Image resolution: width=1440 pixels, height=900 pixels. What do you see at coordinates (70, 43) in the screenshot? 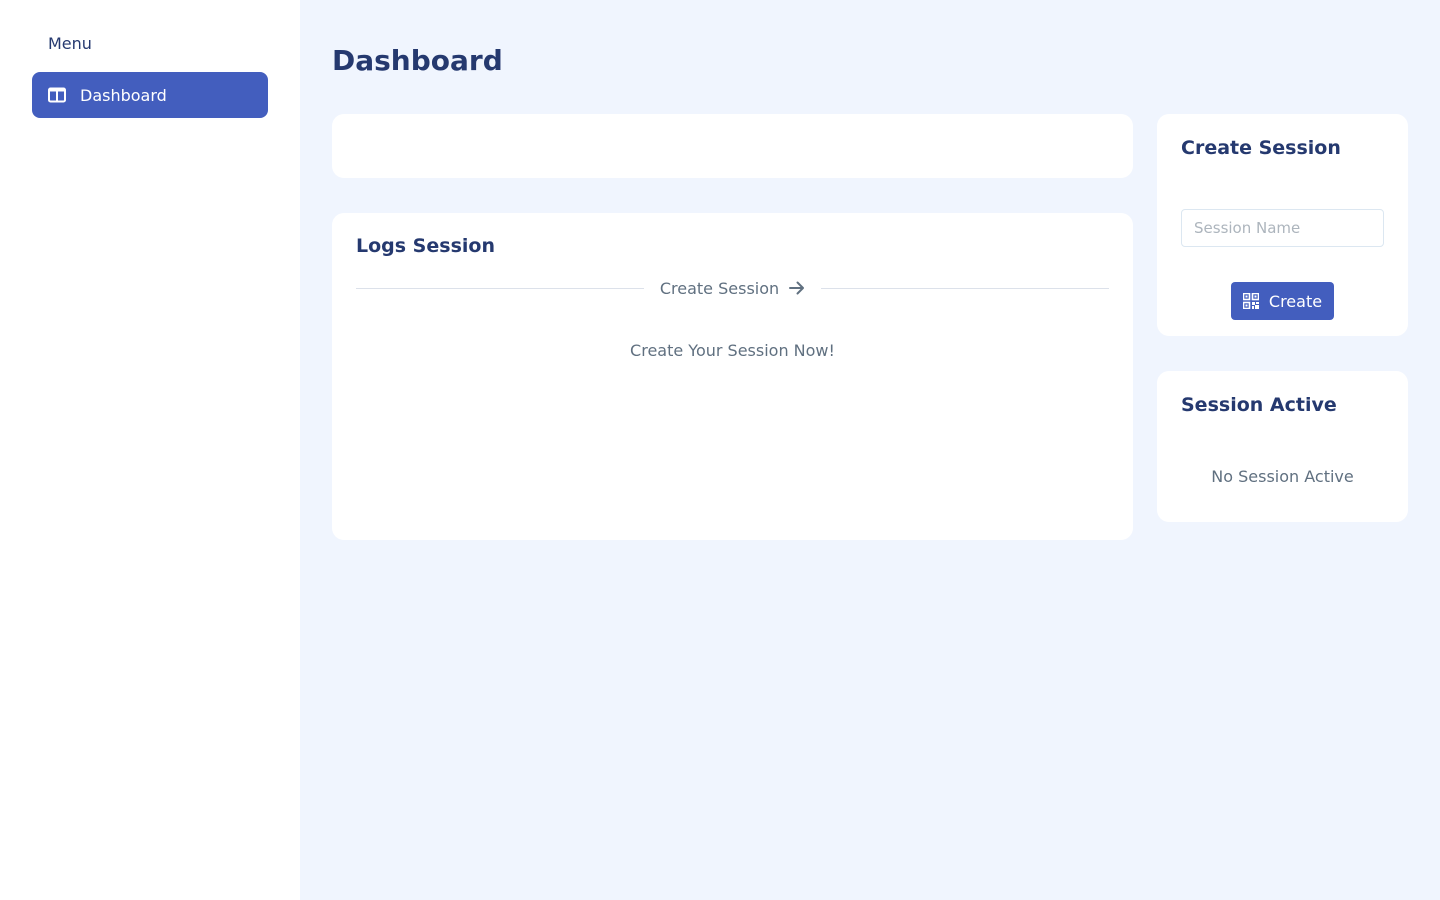
I see `sidebar-menu-title: Menu` at bounding box center [70, 43].